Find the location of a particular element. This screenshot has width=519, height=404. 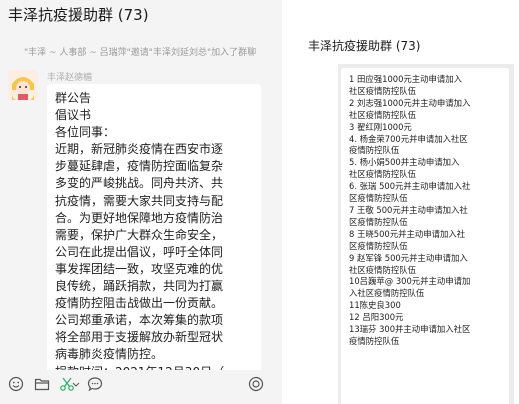

message-line: 事发挥团结一致，攻坚克难的优 is located at coordinates (139, 268).